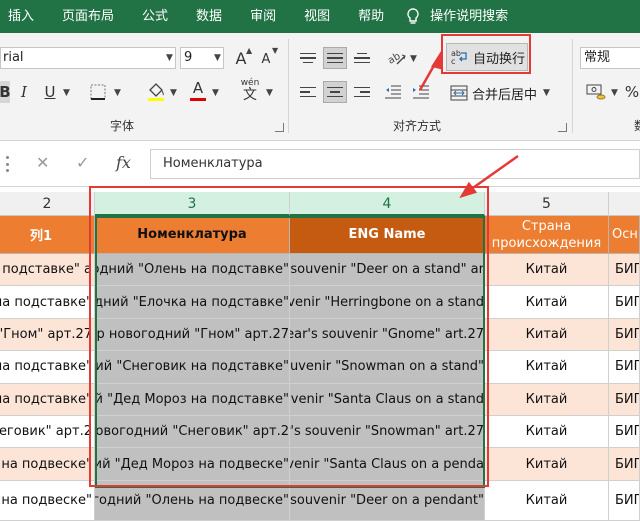 The image size is (640, 521). I want to click on cell-nomenclature: Сувенир новогодний "Олень на подставке", so click(192, 270).